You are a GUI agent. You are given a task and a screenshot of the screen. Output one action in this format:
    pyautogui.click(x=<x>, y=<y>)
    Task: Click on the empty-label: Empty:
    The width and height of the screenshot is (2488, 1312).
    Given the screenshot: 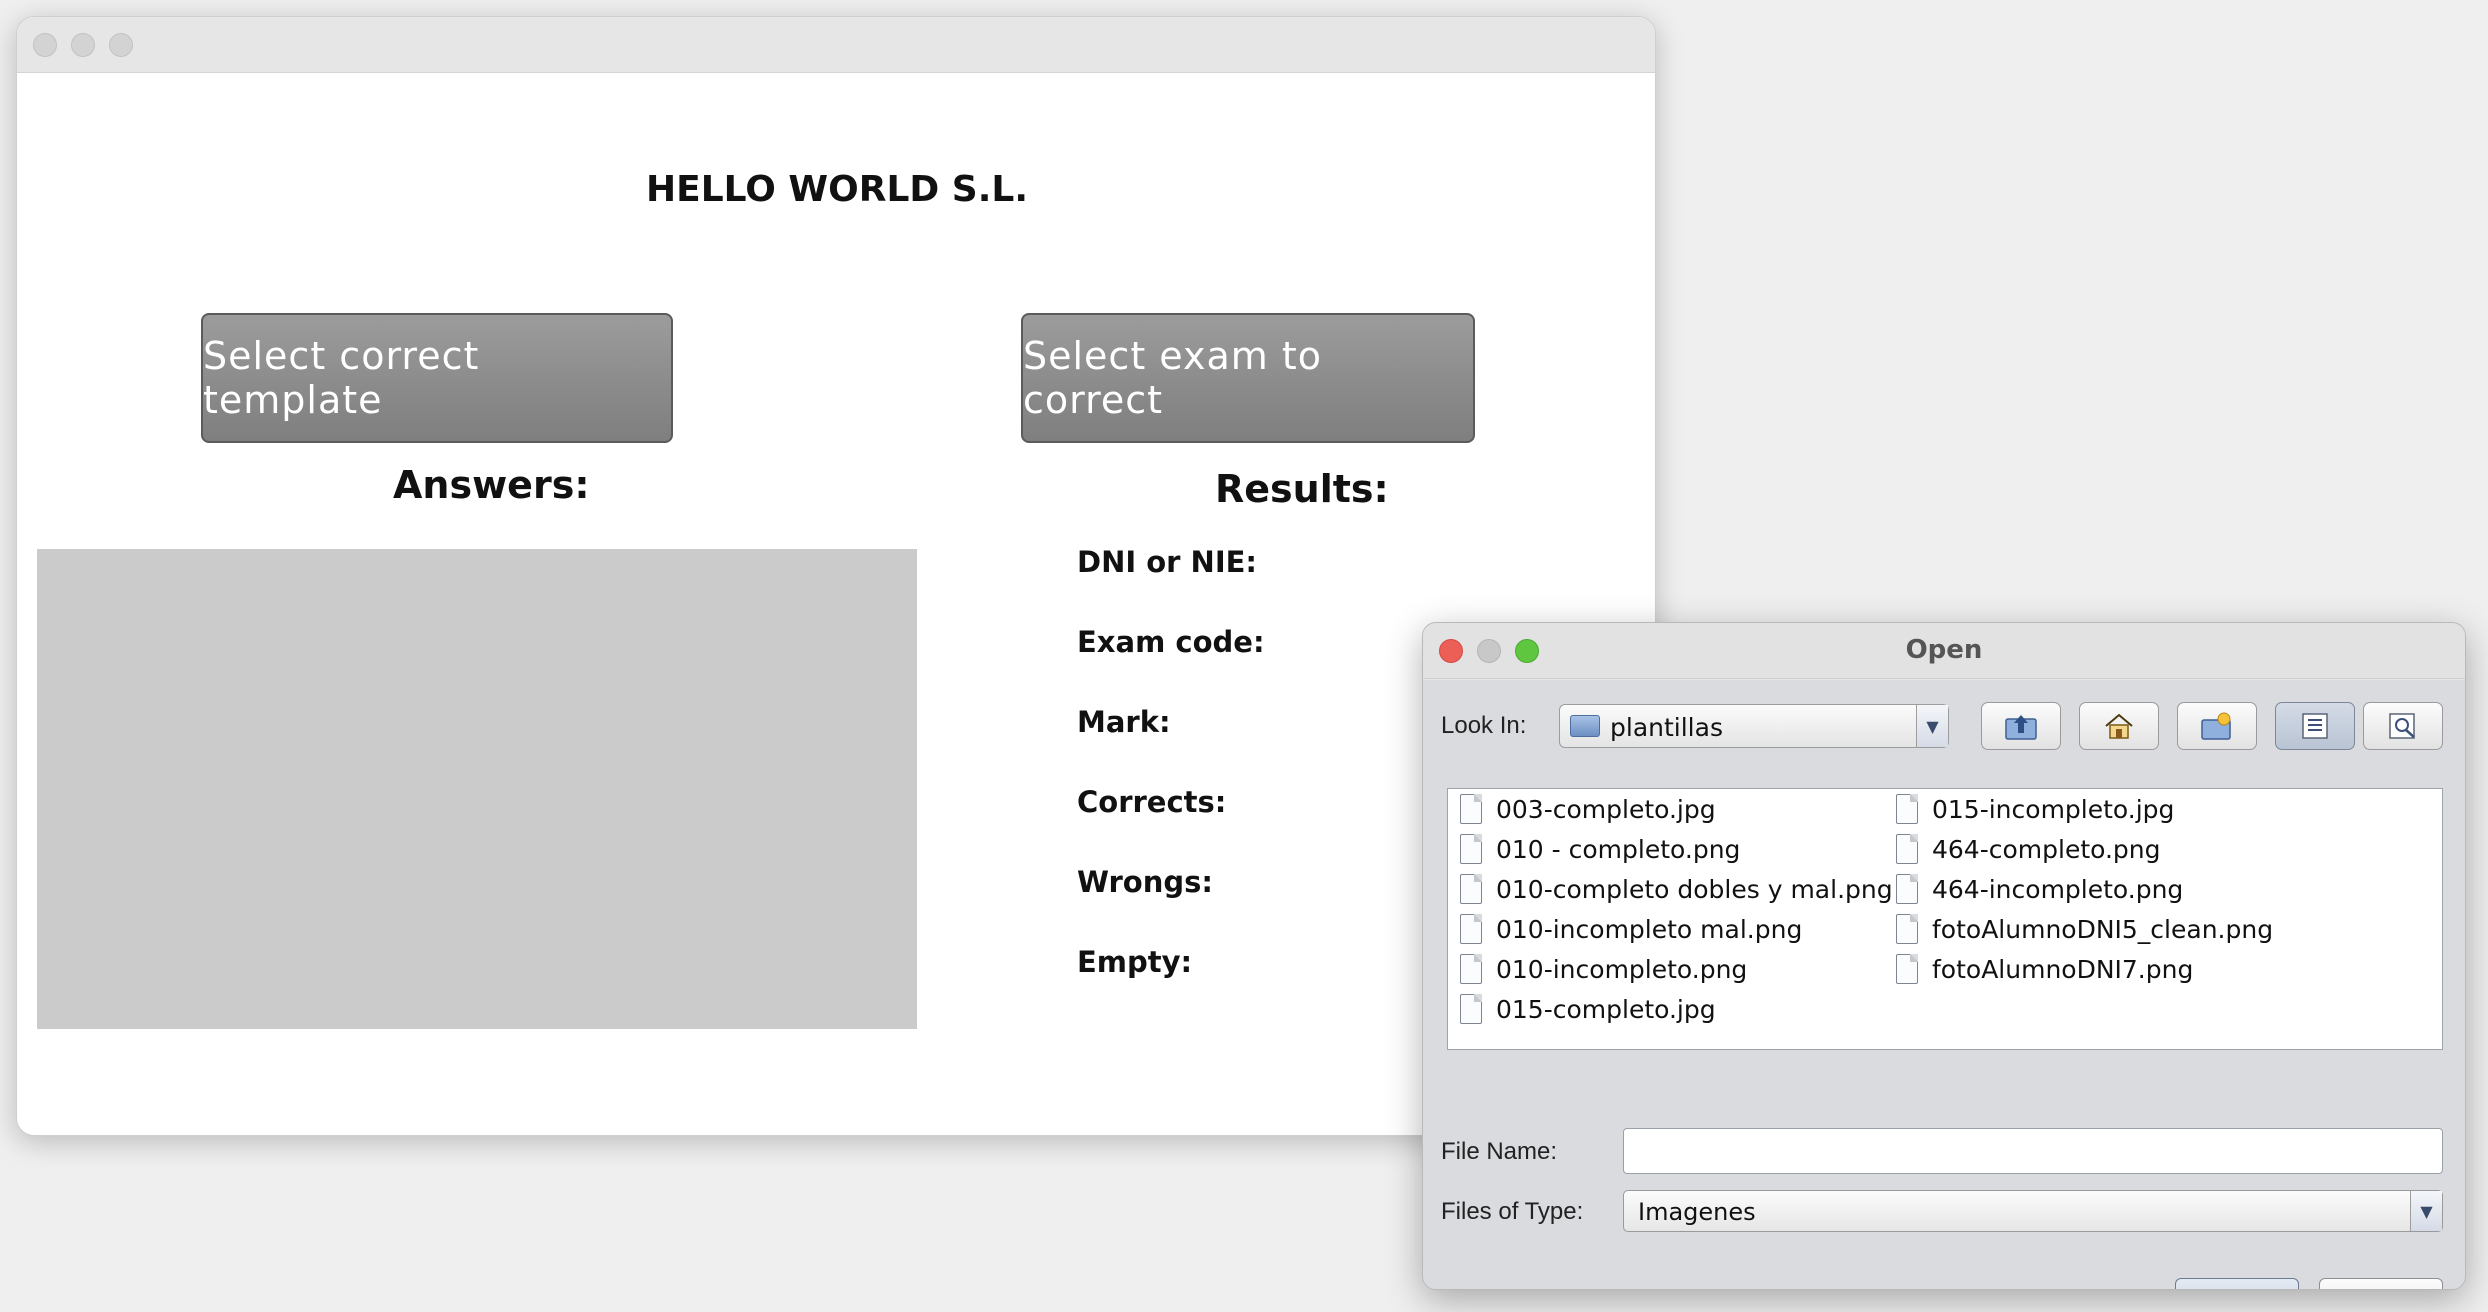 What is the action you would take?
    pyautogui.click(x=1135, y=962)
    